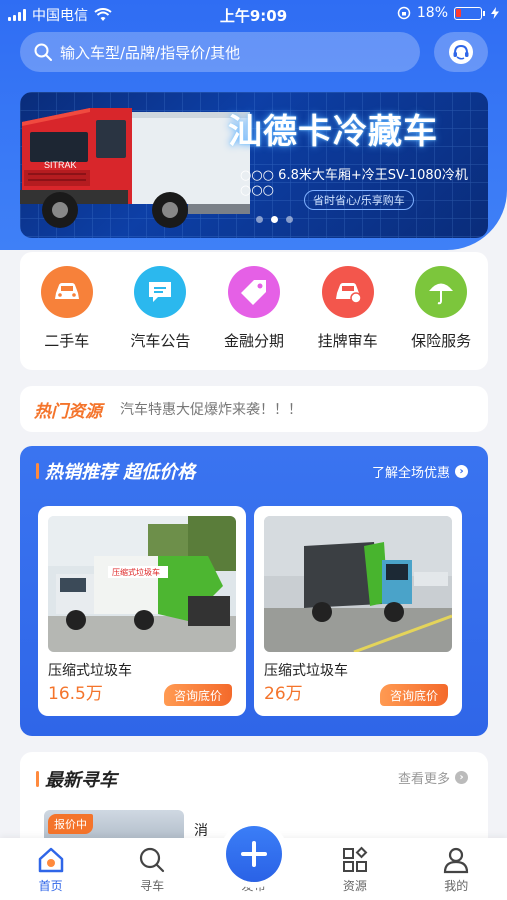  What do you see at coordinates (142, 584) in the screenshot?
I see `product-image: 压缩式垃圾车` at bounding box center [142, 584].